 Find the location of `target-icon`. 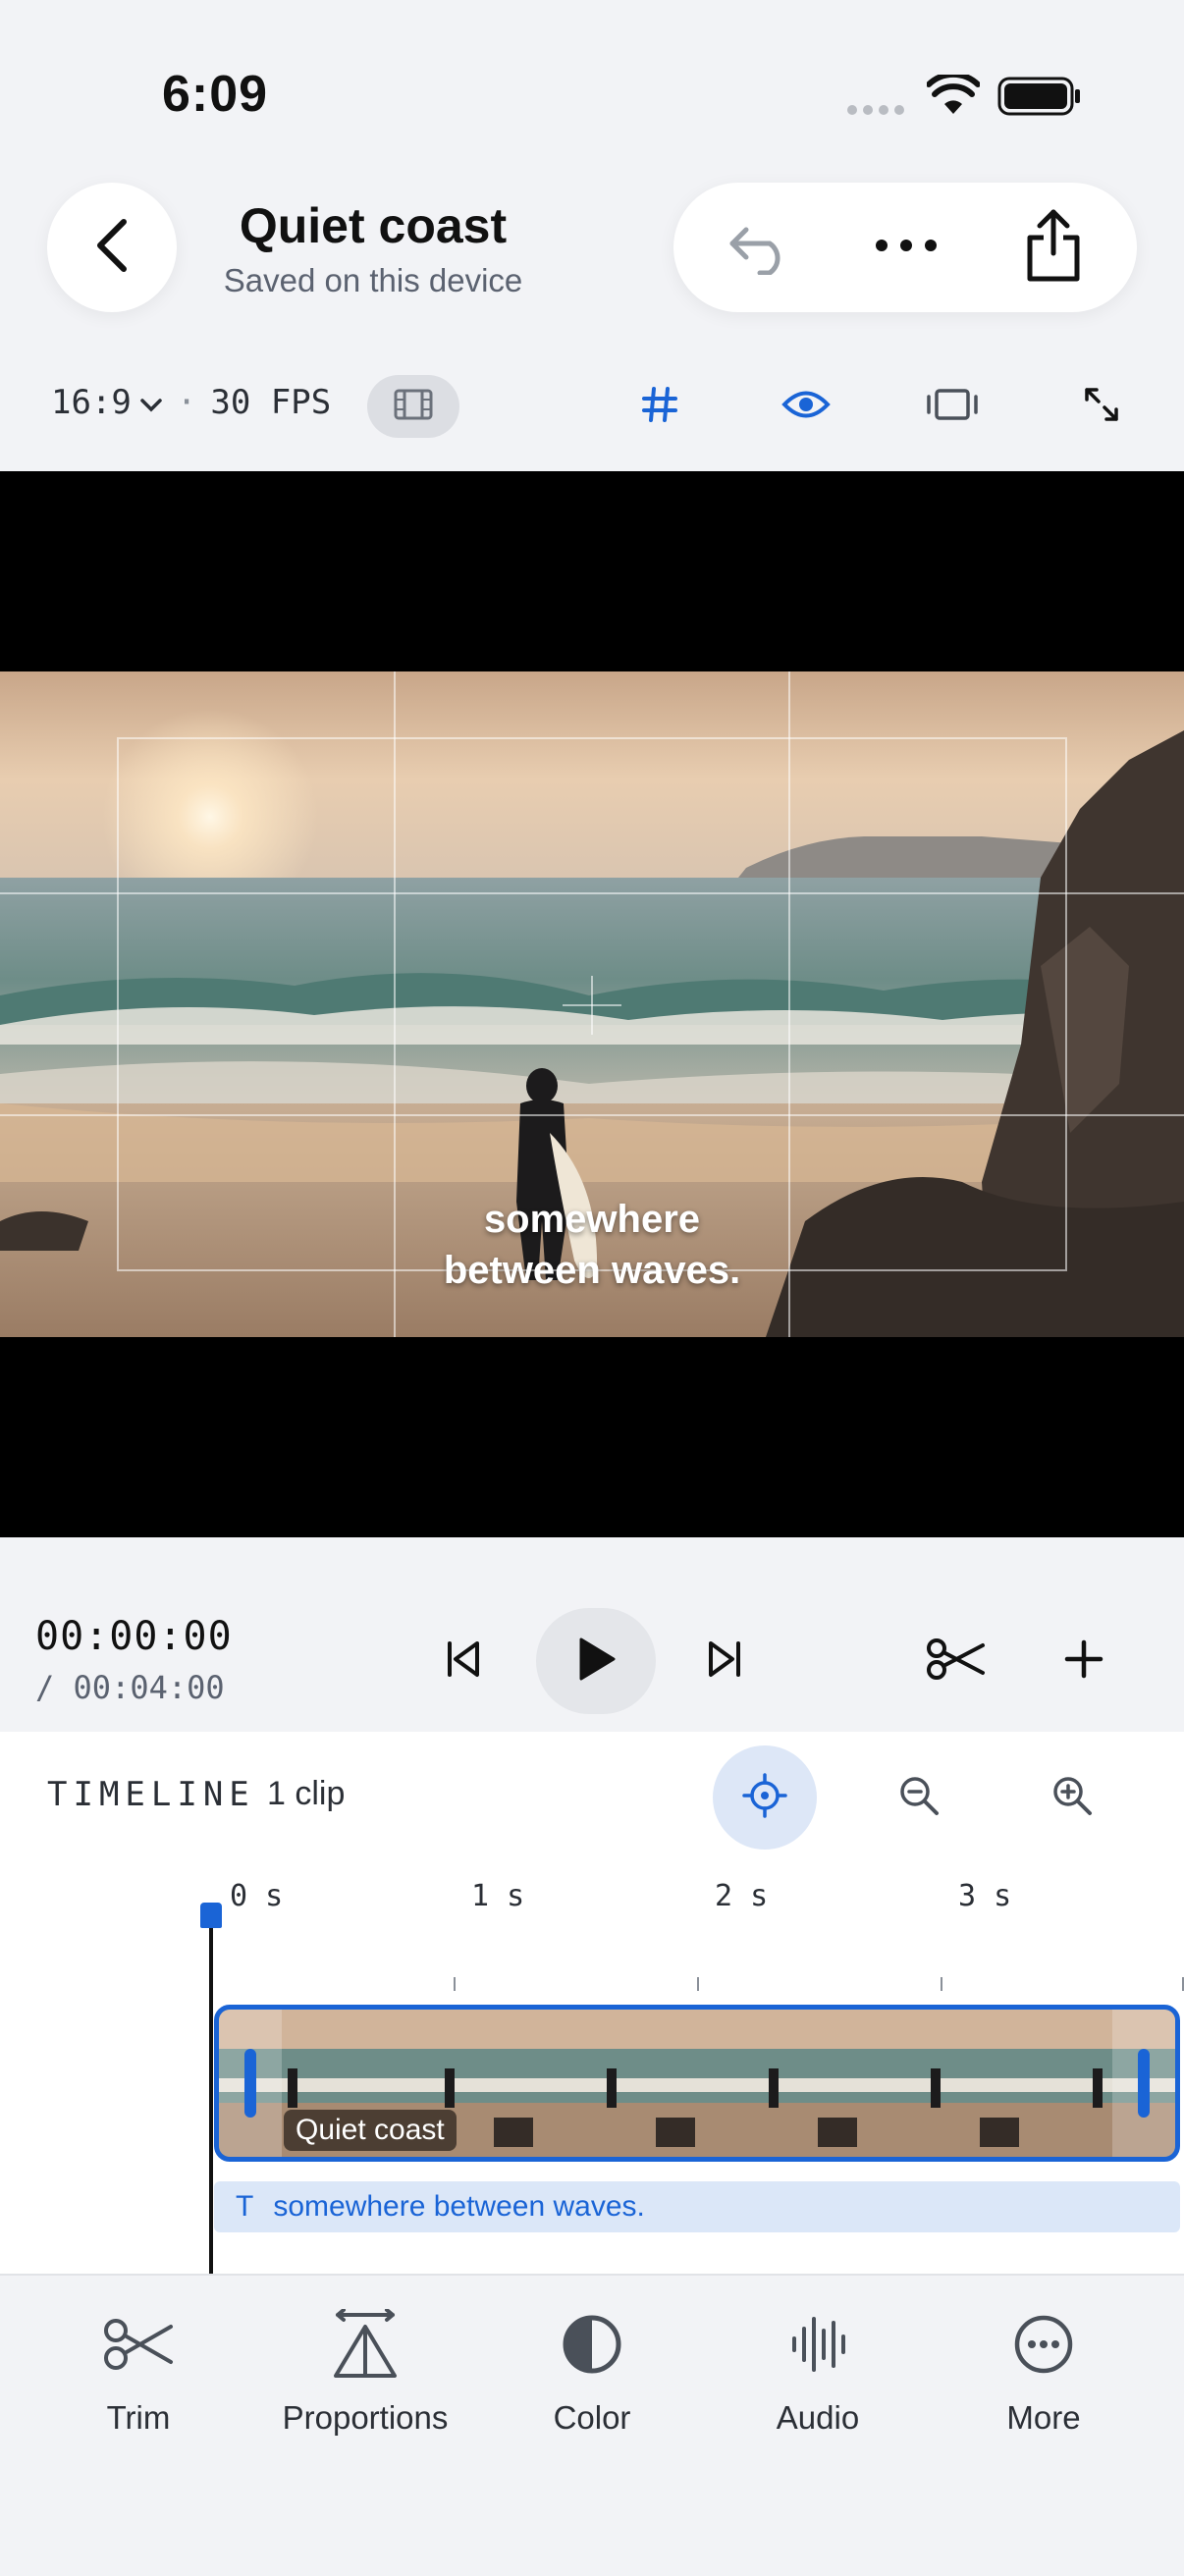

target-icon is located at coordinates (765, 1797).